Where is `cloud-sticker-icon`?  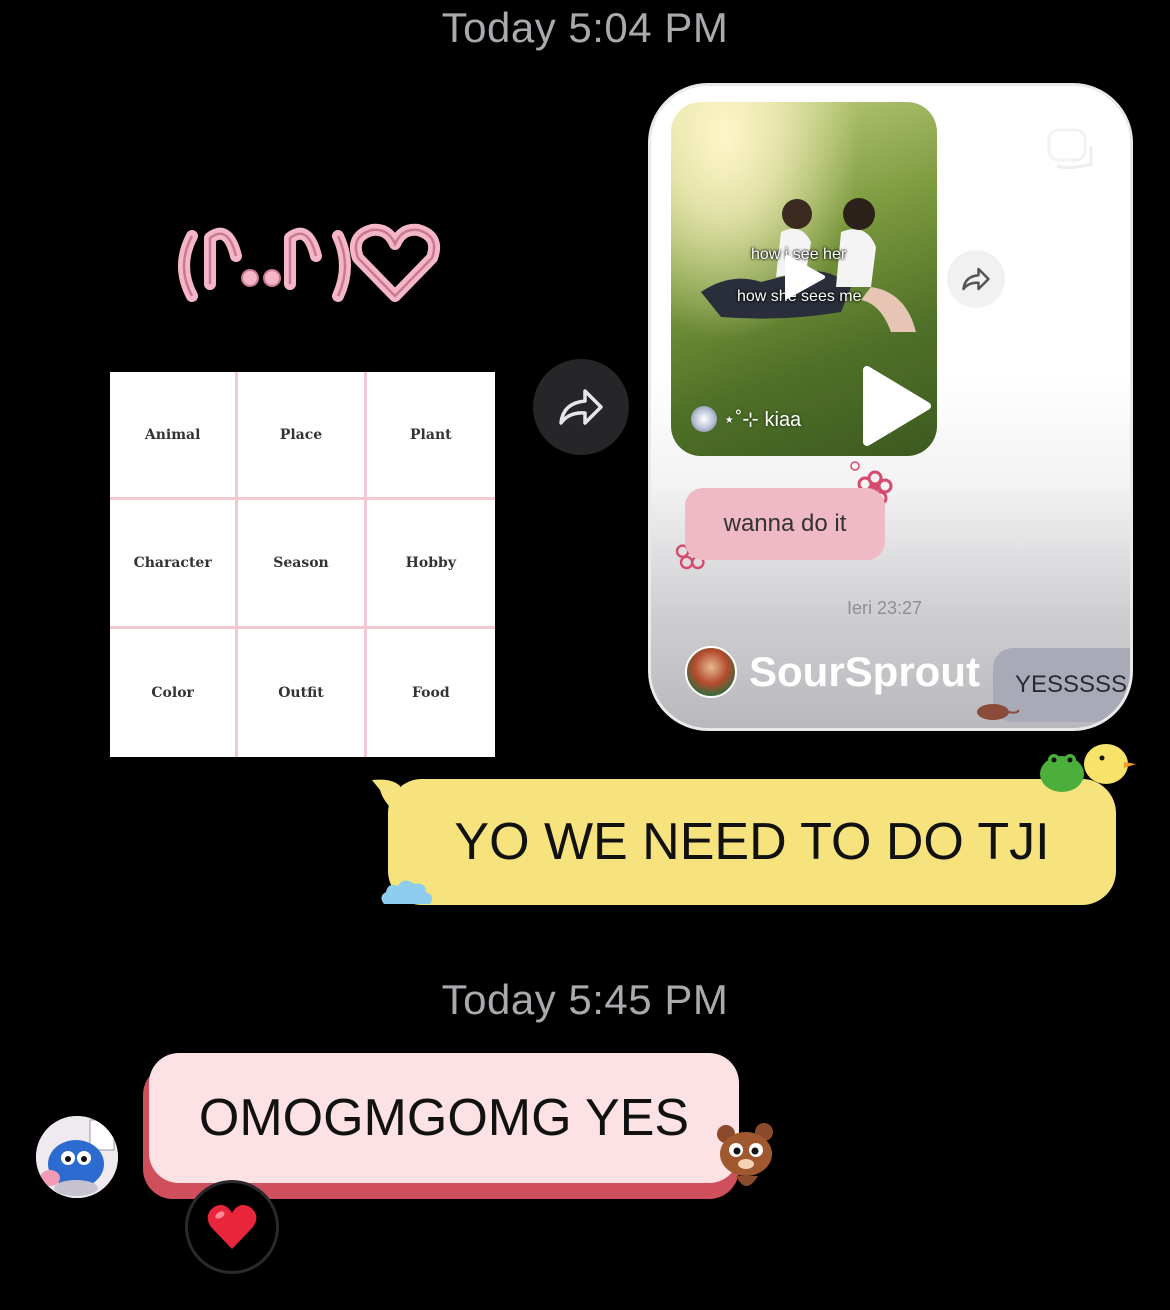 cloud-sticker-icon is located at coordinates (407, 892).